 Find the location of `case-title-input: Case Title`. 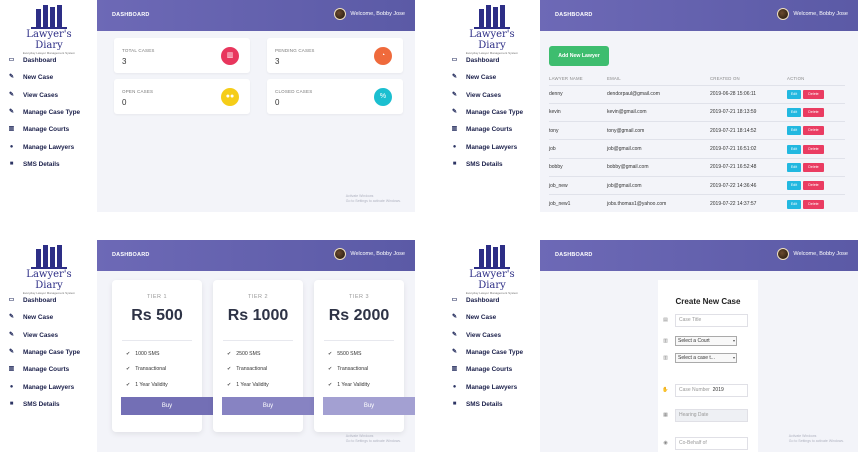

case-title-input: Case Title is located at coordinates (711, 320).